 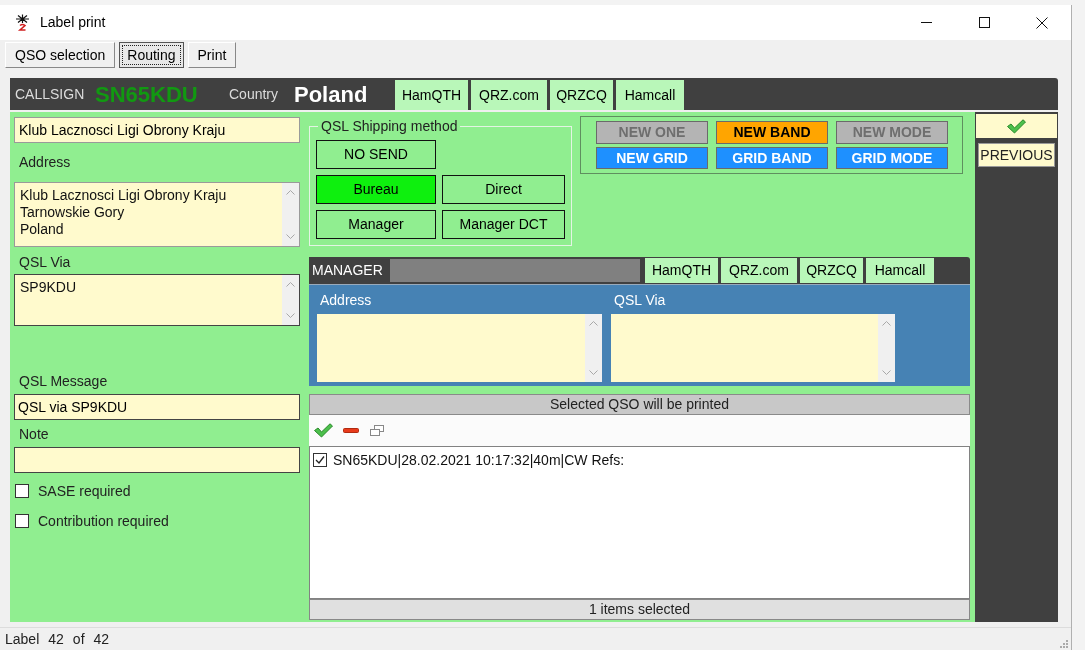 I want to click on confirm-button, so click(x=1016, y=126).